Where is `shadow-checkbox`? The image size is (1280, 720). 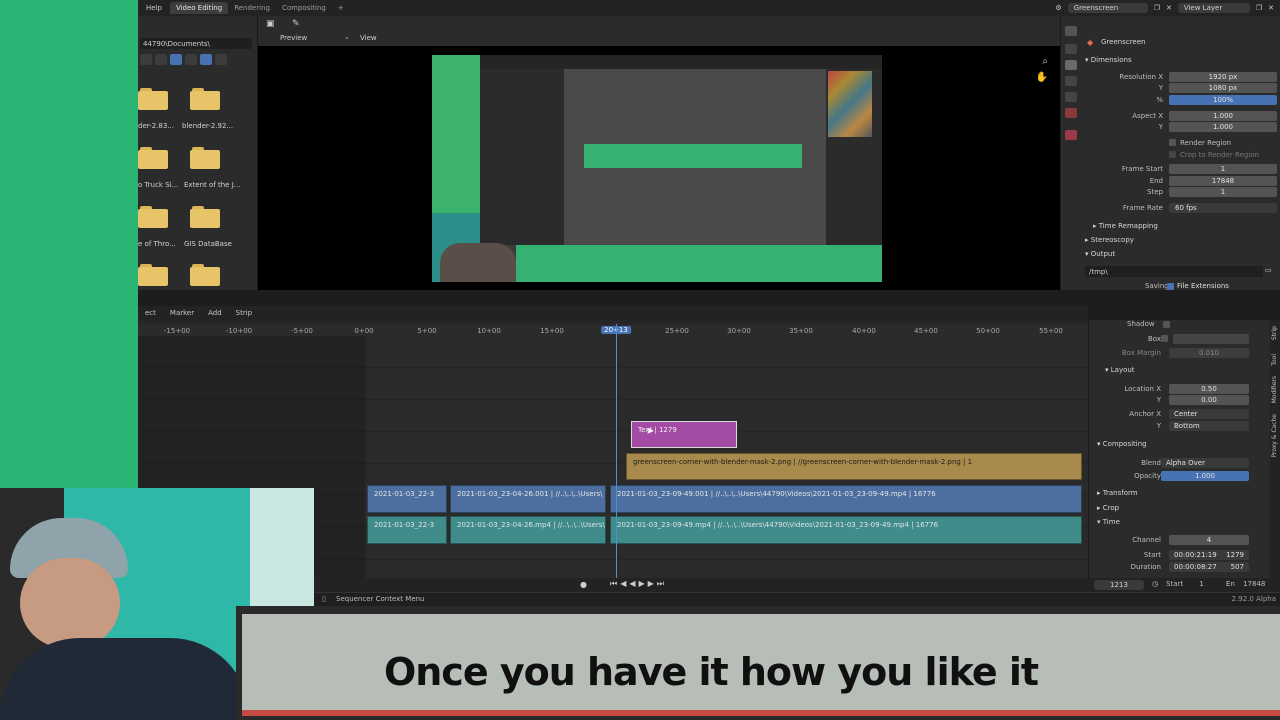 shadow-checkbox is located at coordinates (1166, 324).